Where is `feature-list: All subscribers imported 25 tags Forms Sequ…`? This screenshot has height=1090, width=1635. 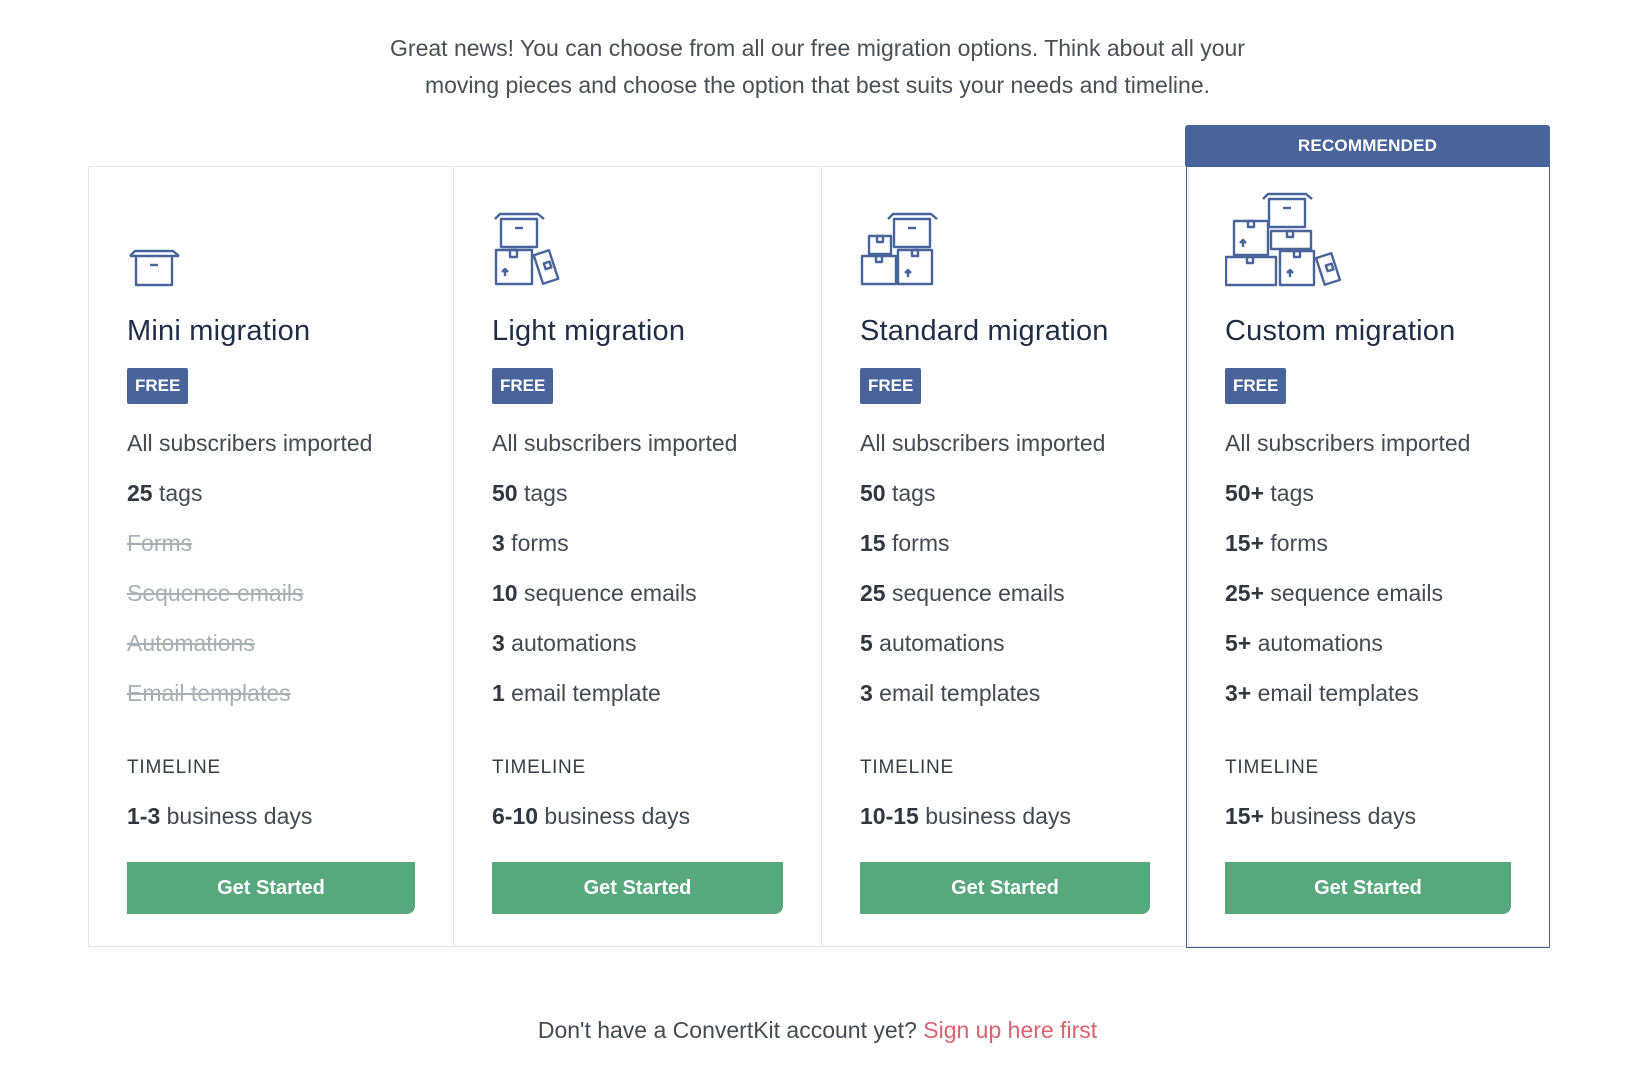
feature-list: All subscribers imported 25 tags Forms Sequ… is located at coordinates (249, 579).